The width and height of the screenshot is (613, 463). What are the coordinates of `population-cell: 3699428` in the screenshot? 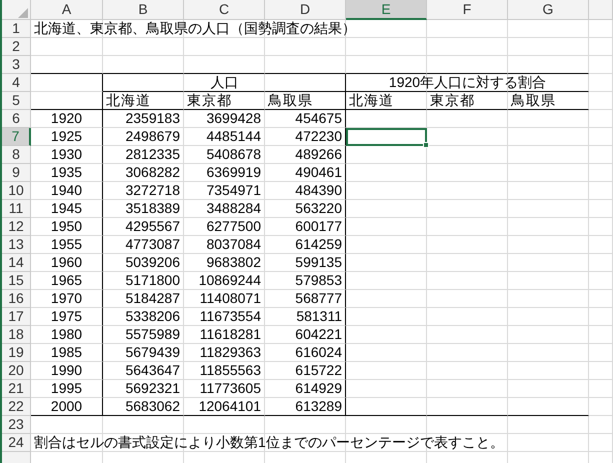 It's located at (233, 118).